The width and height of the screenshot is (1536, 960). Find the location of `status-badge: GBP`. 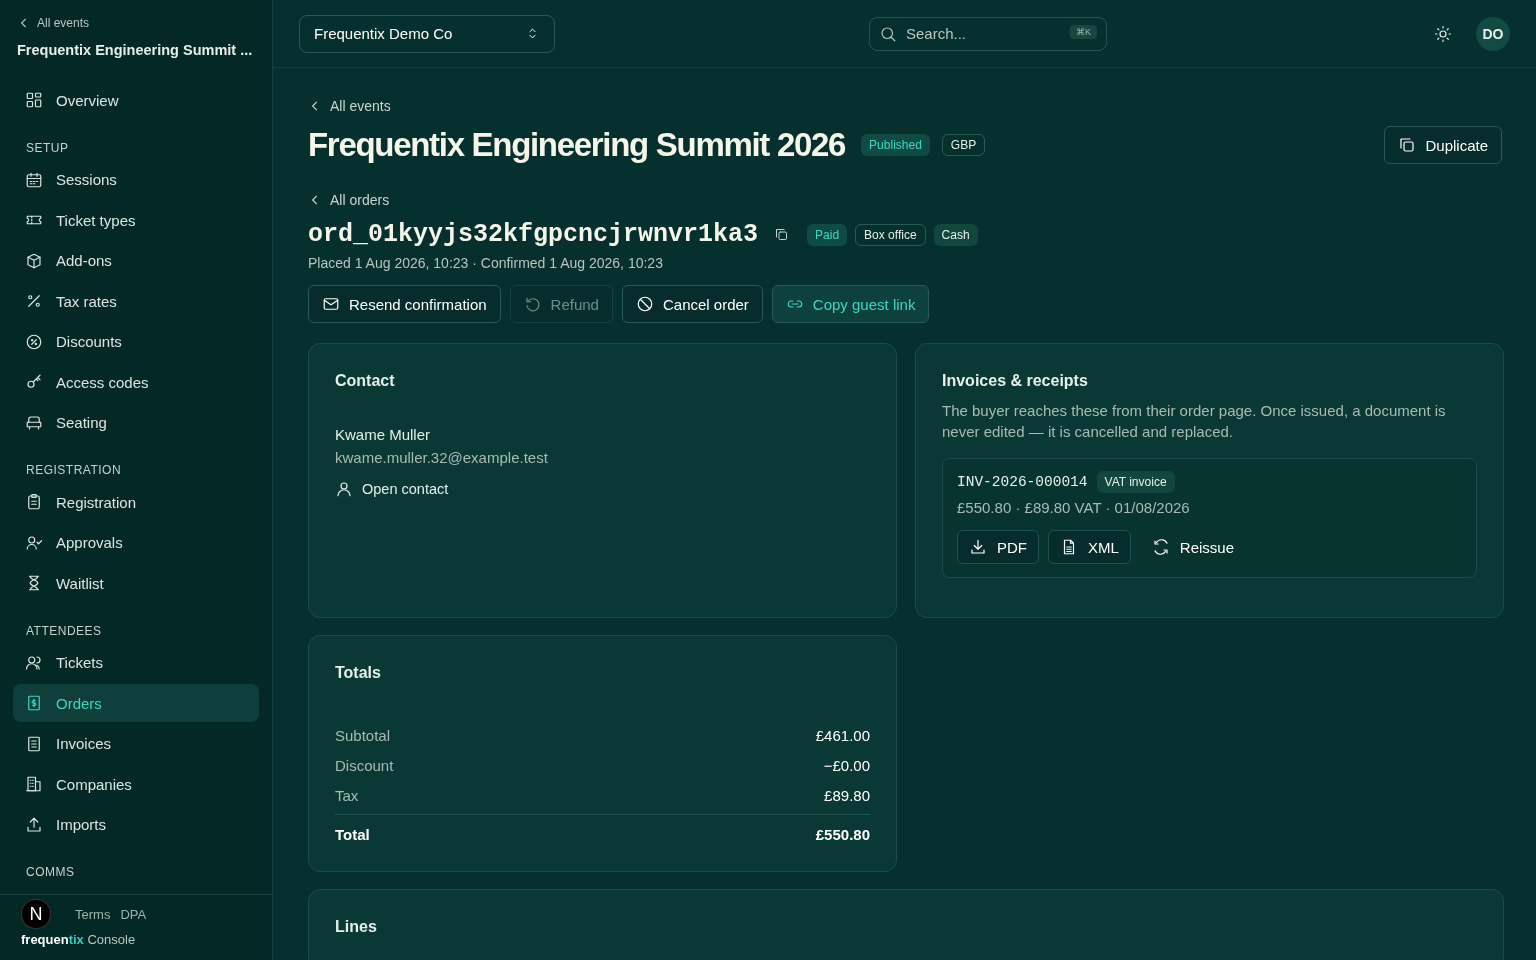

status-badge: GBP is located at coordinates (963, 145).